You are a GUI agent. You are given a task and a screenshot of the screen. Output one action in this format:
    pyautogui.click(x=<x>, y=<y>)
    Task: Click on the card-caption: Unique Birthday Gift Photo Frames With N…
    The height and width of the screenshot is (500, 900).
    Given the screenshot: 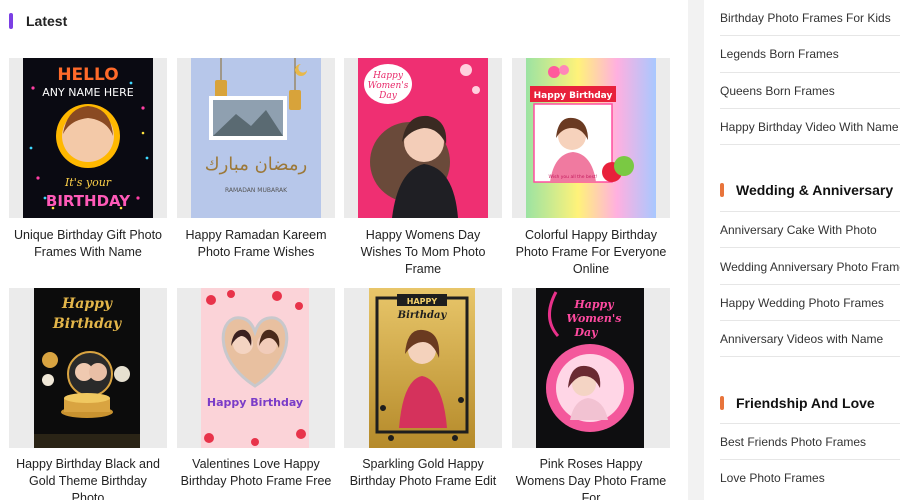 What is the action you would take?
    pyautogui.click(x=88, y=244)
    